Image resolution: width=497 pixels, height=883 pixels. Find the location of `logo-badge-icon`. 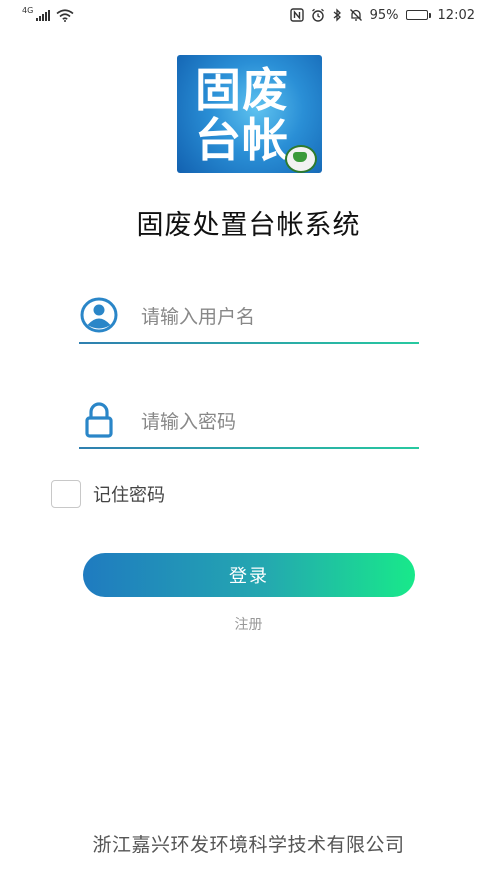

logo-badge-icon is located at coordinates (301, 159).